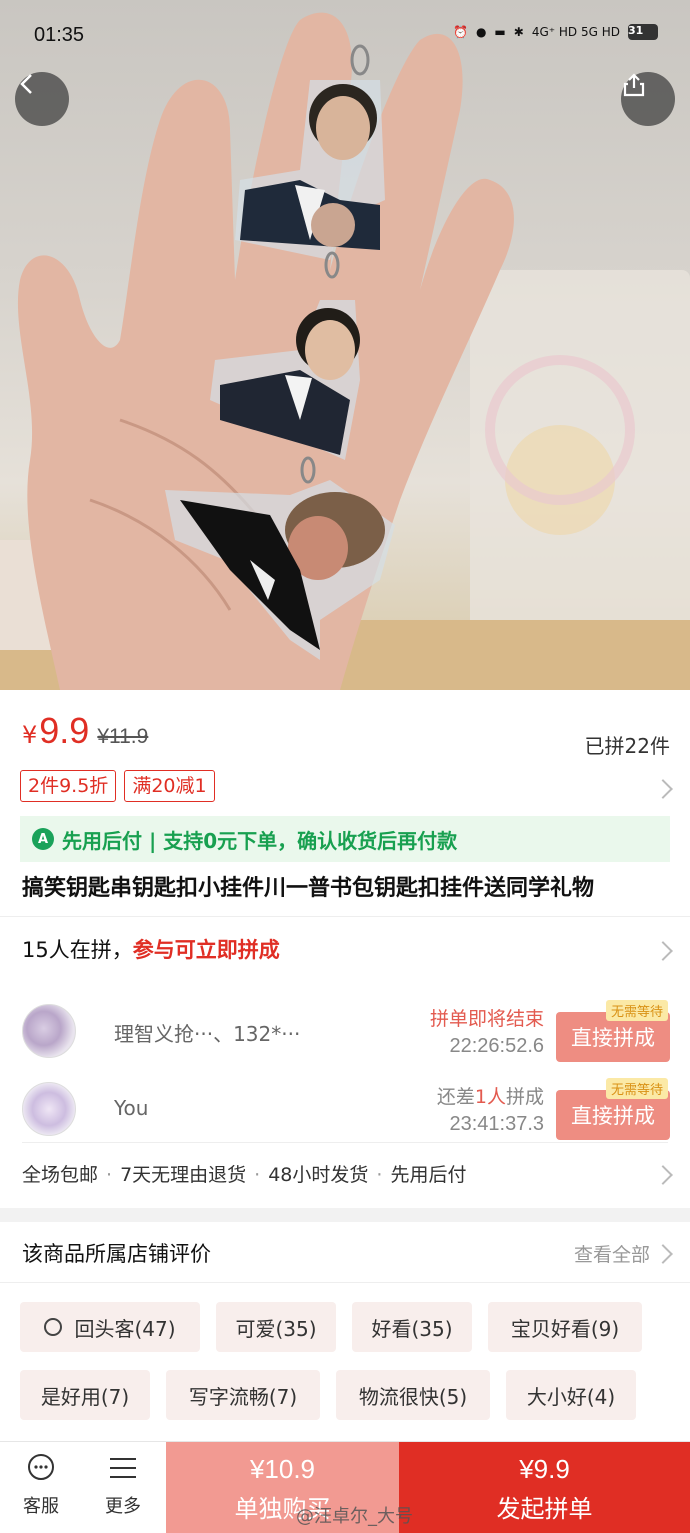 The image size is (690, 1533). Describe the element at coordinates (169, 786) in the screenshot. I see `promo-tag: 满20减1` at that location.